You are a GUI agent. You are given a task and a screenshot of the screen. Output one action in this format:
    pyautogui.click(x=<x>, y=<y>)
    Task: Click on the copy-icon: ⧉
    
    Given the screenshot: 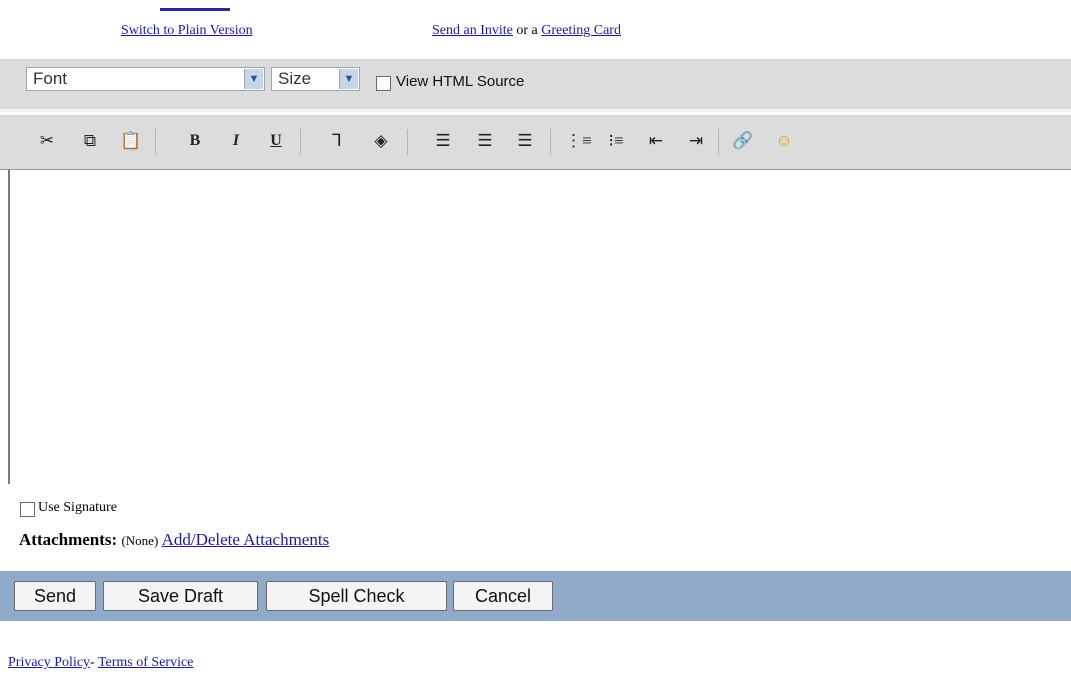 What is the action you would take?
    pyautogui.click(x=90, y=141)
    